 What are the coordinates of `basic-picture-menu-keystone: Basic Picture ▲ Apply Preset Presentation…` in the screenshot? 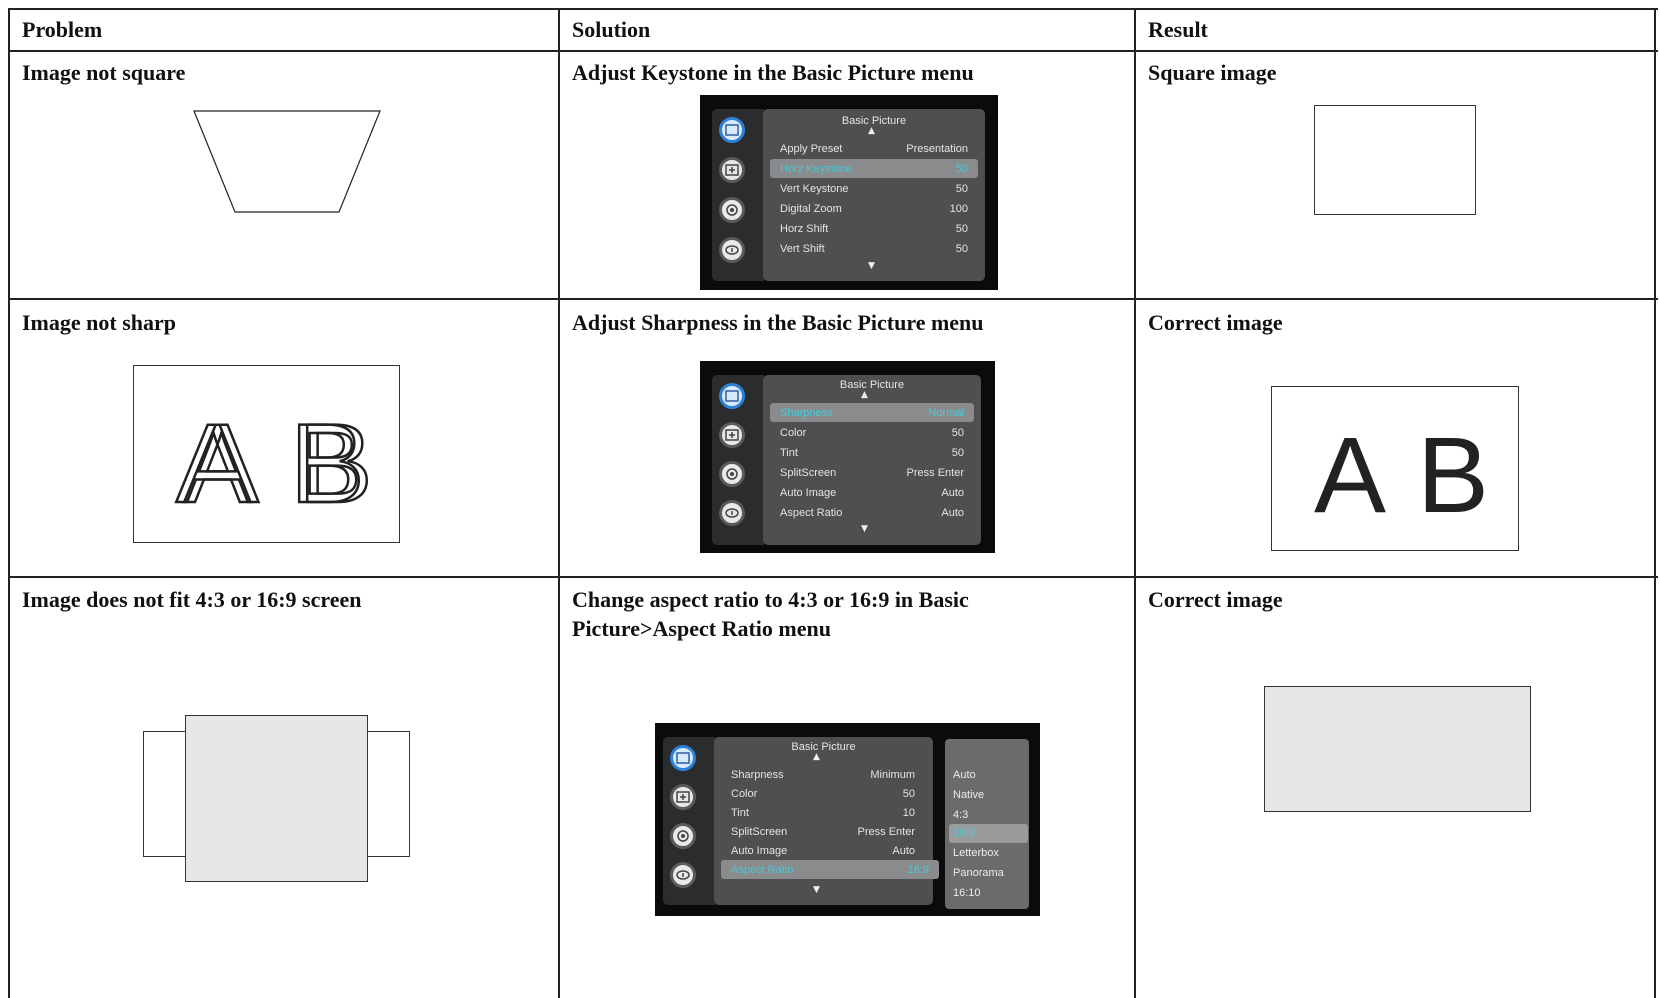 It's located at (849, 192).